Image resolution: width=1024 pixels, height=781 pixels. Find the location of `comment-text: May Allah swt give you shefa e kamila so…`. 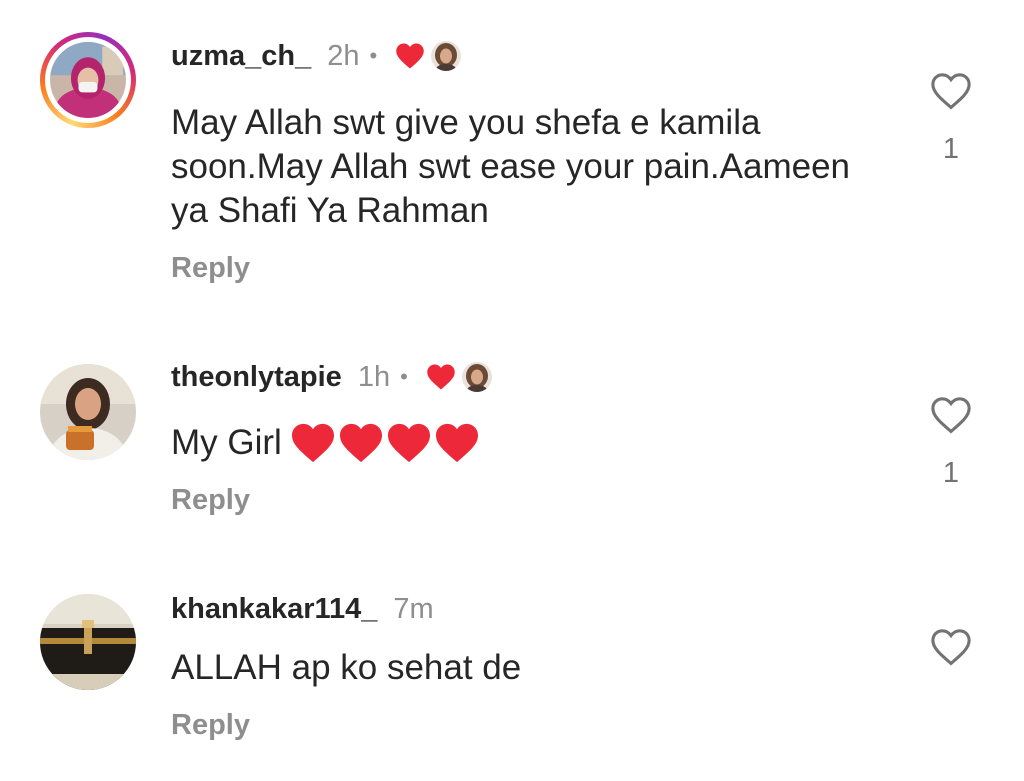

comment-text: May Allah swt give you shefa e kamila so… is located at coordinates (510, 166).